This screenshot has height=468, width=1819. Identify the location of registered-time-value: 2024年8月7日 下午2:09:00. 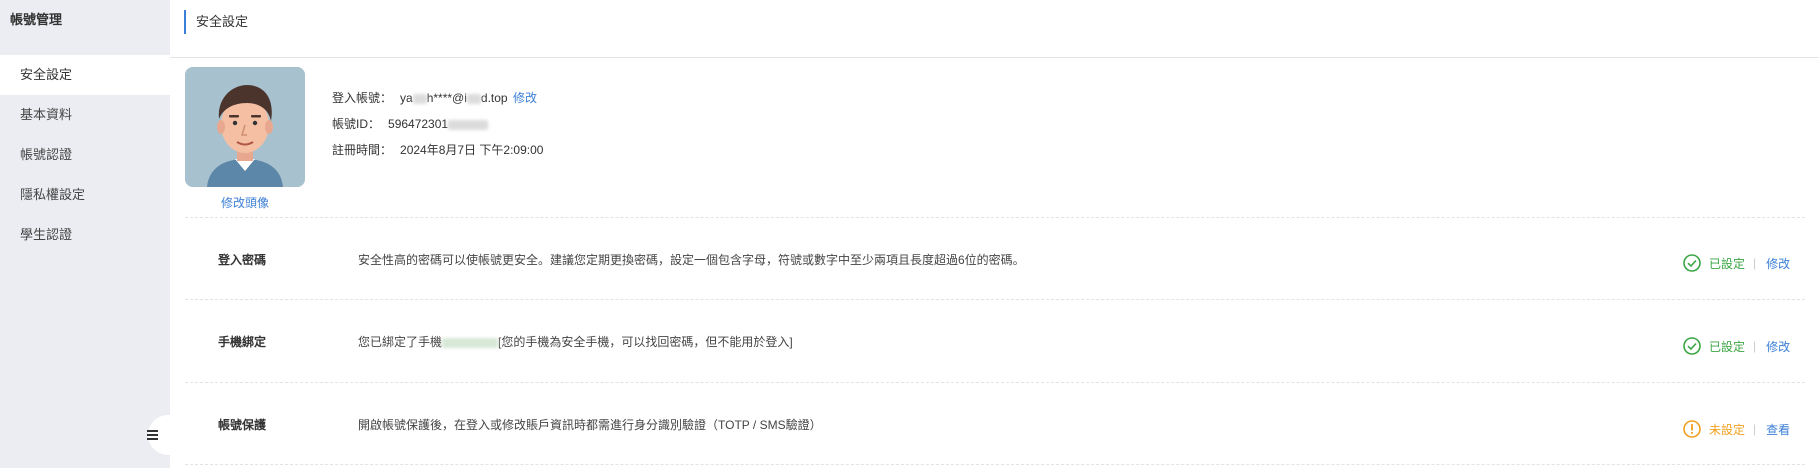
(472, 150).